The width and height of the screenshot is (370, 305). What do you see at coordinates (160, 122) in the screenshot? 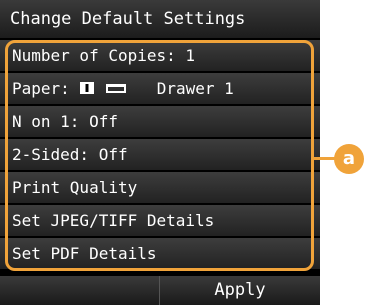
I see `menu-item-n-on-1: N on 1: Off` at bounding box center [160, 122].